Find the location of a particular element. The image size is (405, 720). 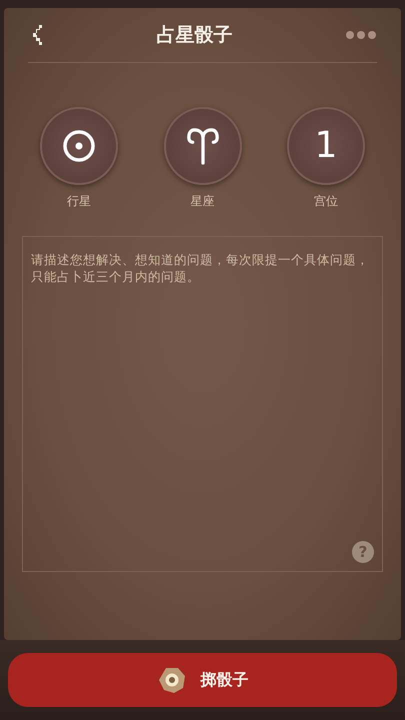

page-title: 占星骰子 is located at coordinates (194, 35).